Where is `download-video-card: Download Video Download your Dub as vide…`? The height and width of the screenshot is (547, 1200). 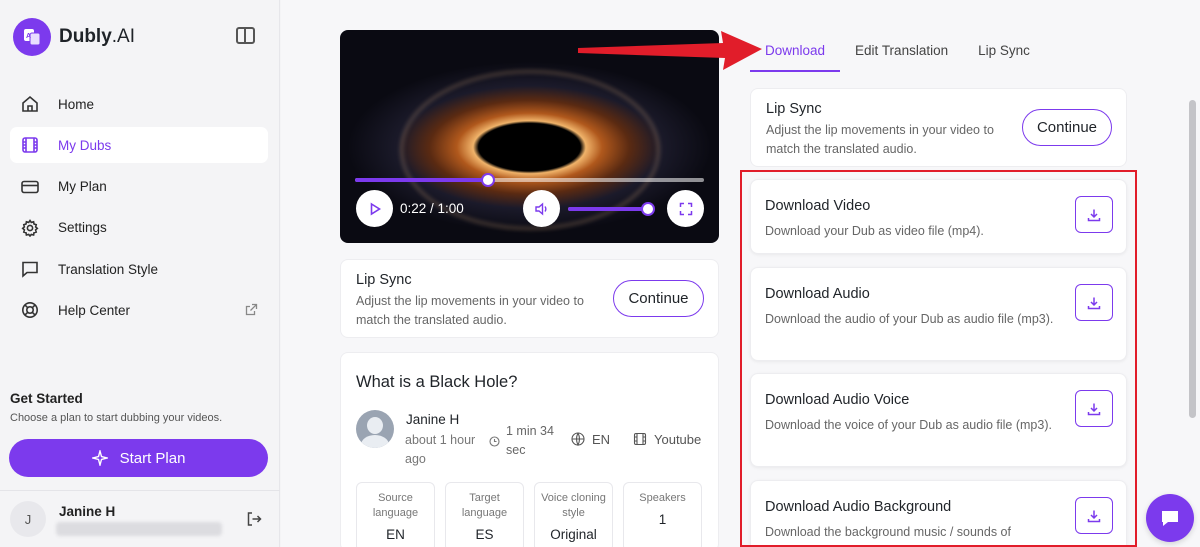
download-video-card: Download Video Download your Dub as vide… is located at coordinates (938, 216).